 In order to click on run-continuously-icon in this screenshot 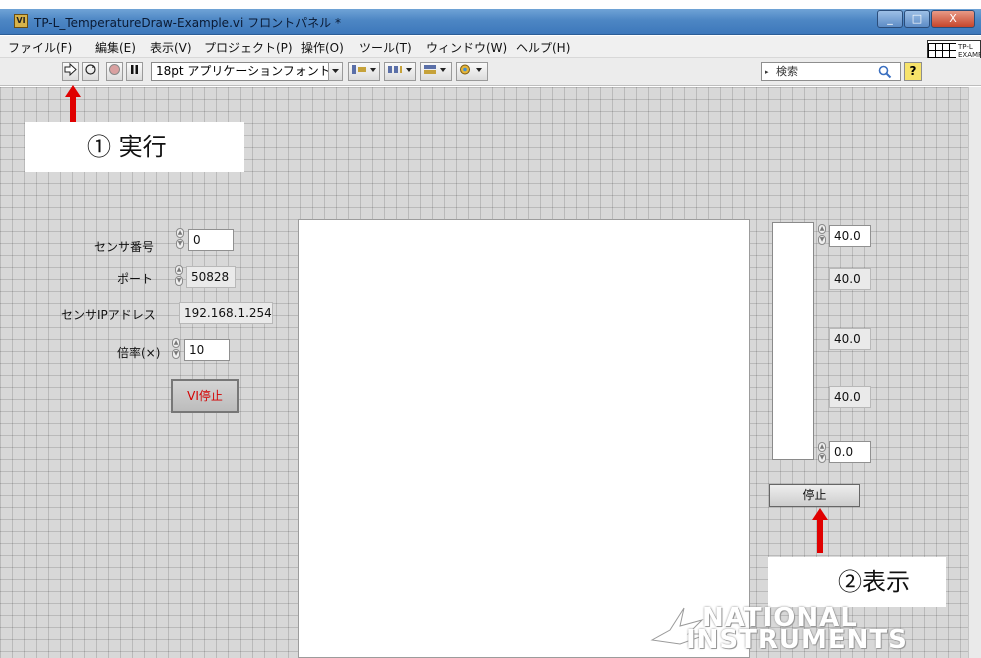, I will do `click(90, 69)`.